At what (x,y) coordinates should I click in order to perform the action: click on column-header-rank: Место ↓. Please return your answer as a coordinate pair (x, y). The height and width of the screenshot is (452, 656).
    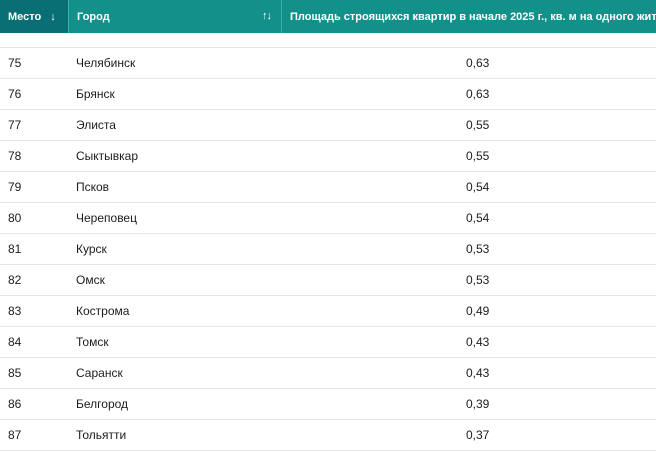
    Looking at the image, I should click on (34, 16).